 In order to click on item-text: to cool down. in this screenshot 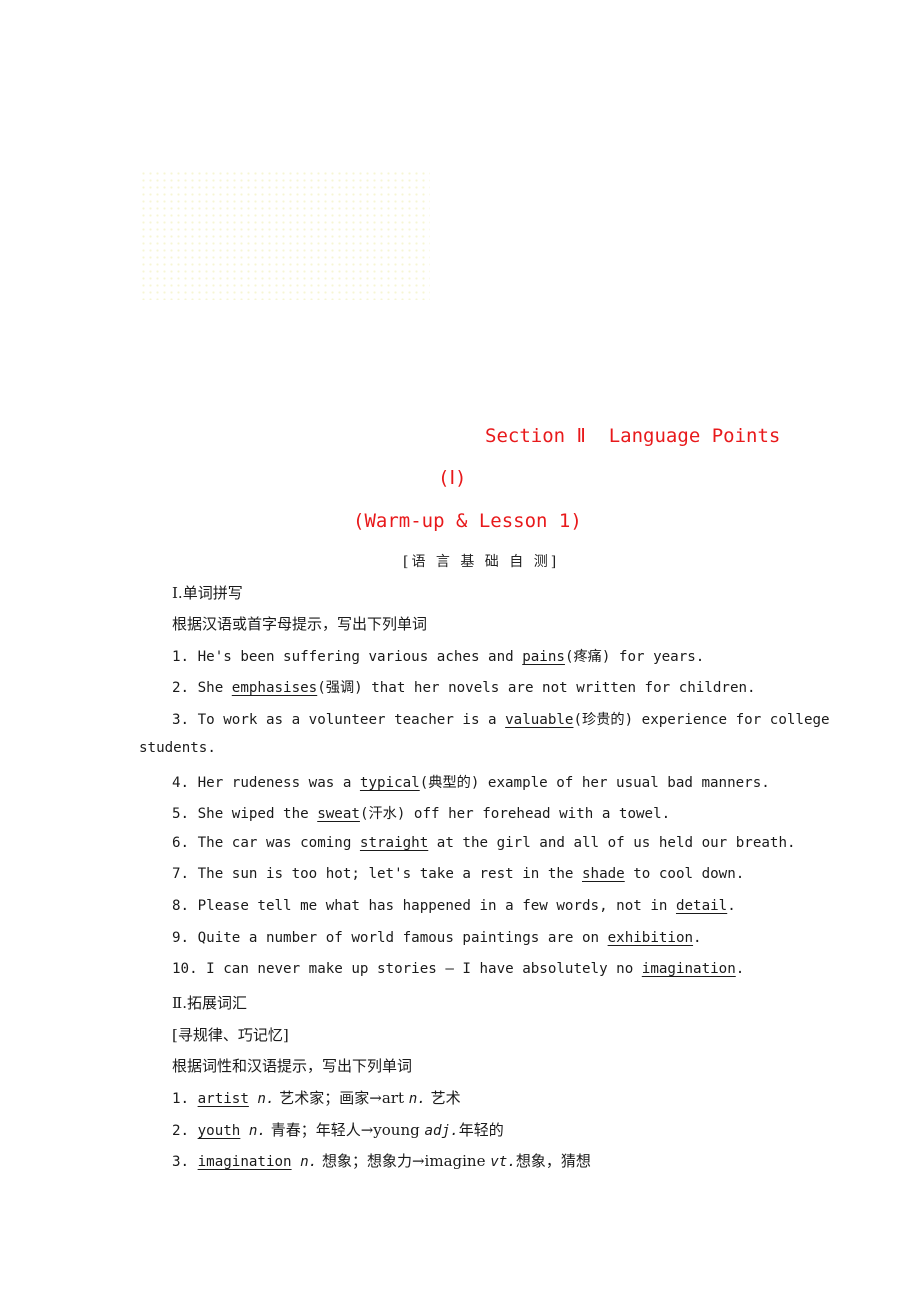, I will do `click(684, 874)`.